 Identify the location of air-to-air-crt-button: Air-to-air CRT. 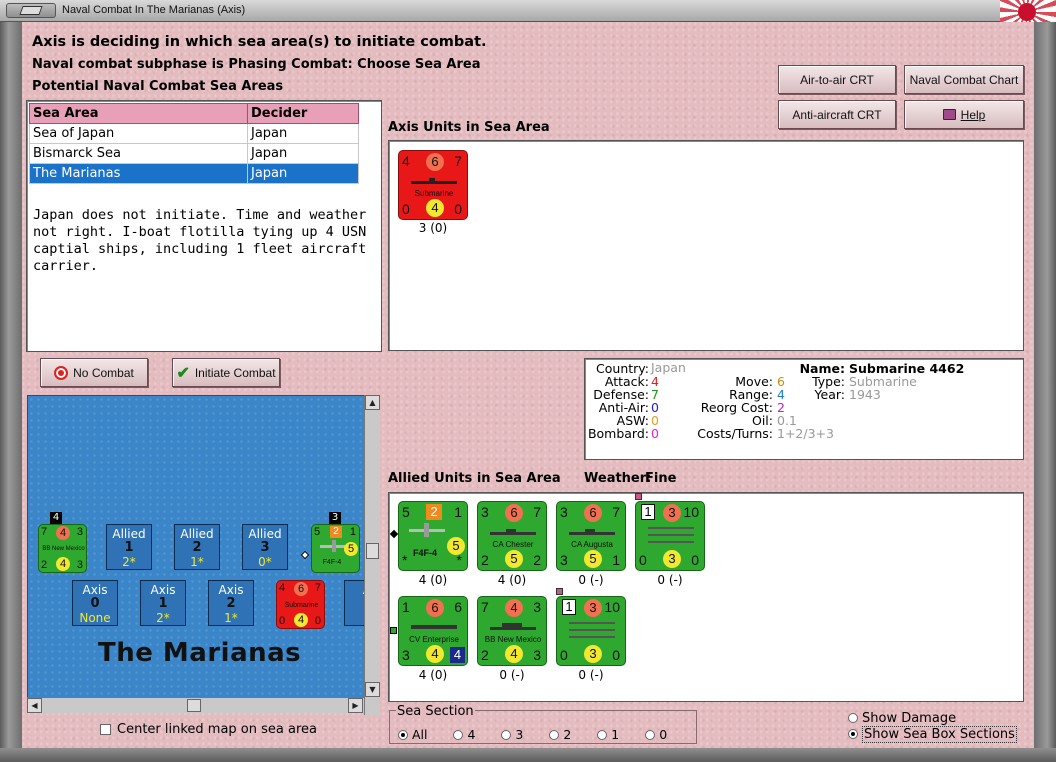
(837, 79).